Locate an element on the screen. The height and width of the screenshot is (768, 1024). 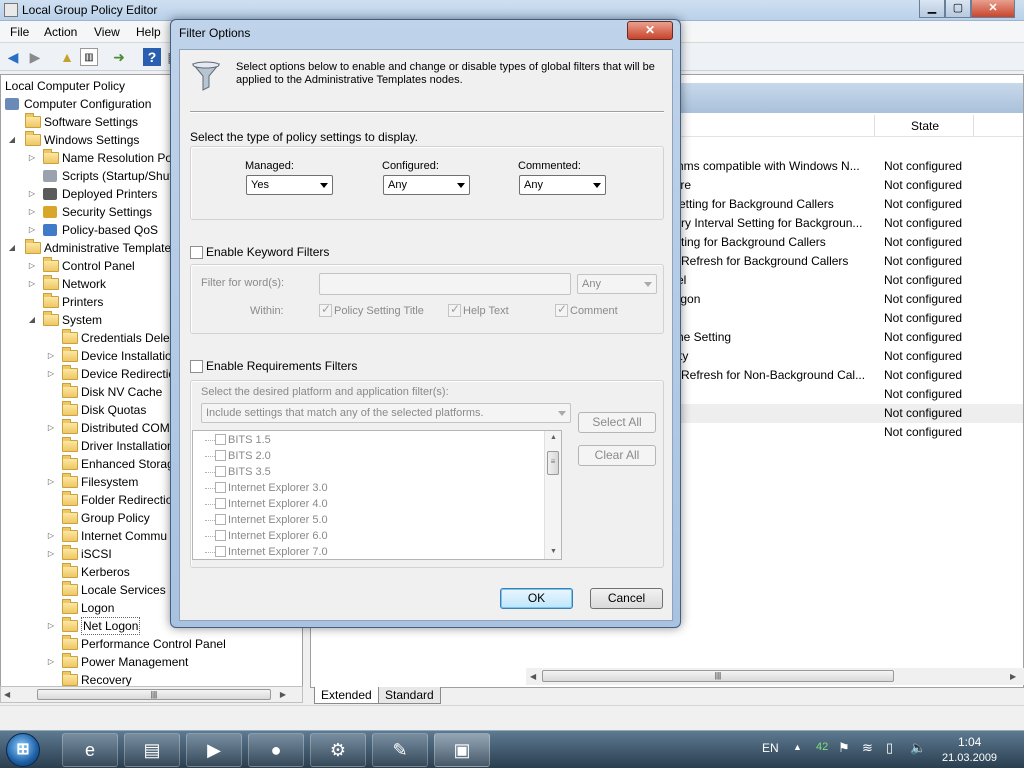
show-hide-tree-icon: ▥ is located at coordinates (89, 57).